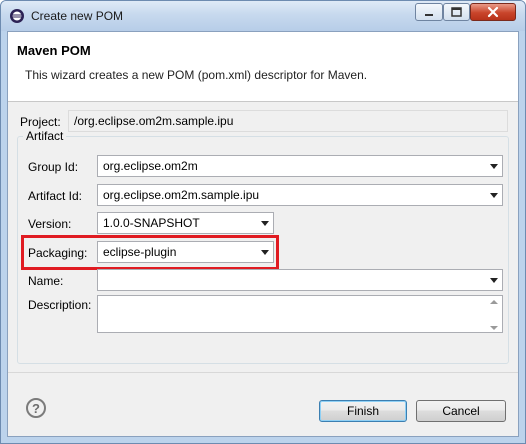 The width and height of the screenshot is (526, 444). I want to click on close-icon, so click(493, 12).